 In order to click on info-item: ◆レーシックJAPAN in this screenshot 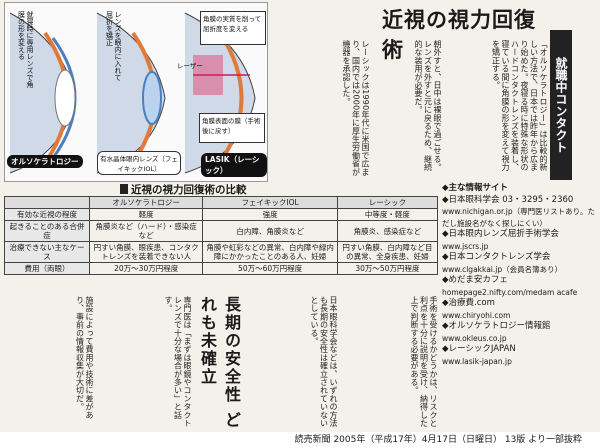, I will do `click(479, 349)`.